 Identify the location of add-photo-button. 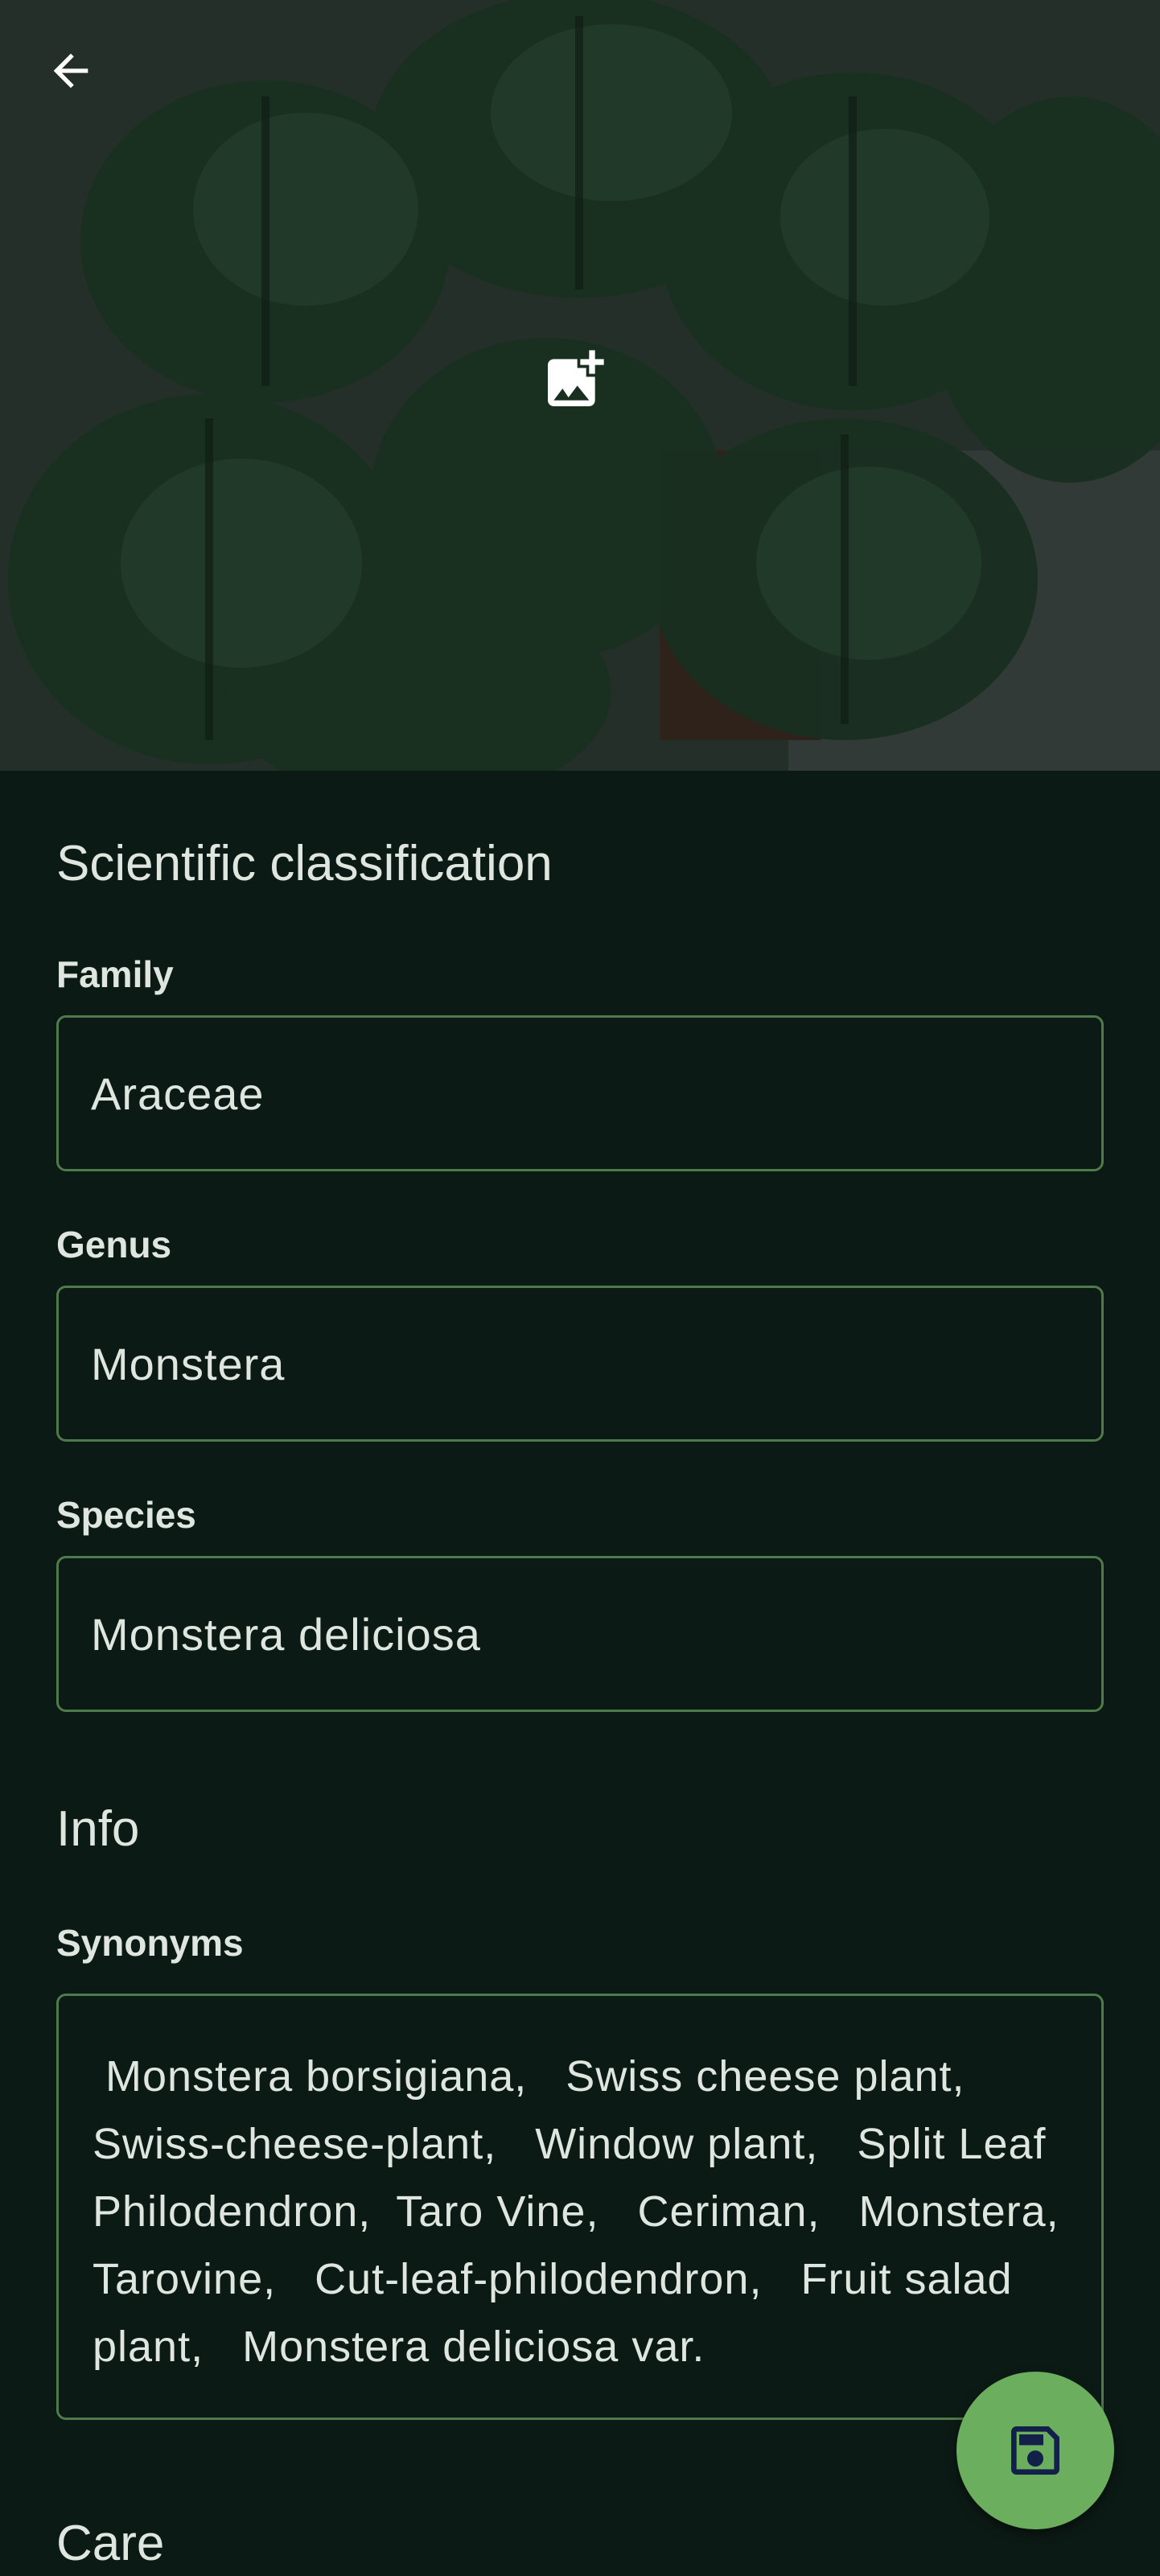
(579, 384).